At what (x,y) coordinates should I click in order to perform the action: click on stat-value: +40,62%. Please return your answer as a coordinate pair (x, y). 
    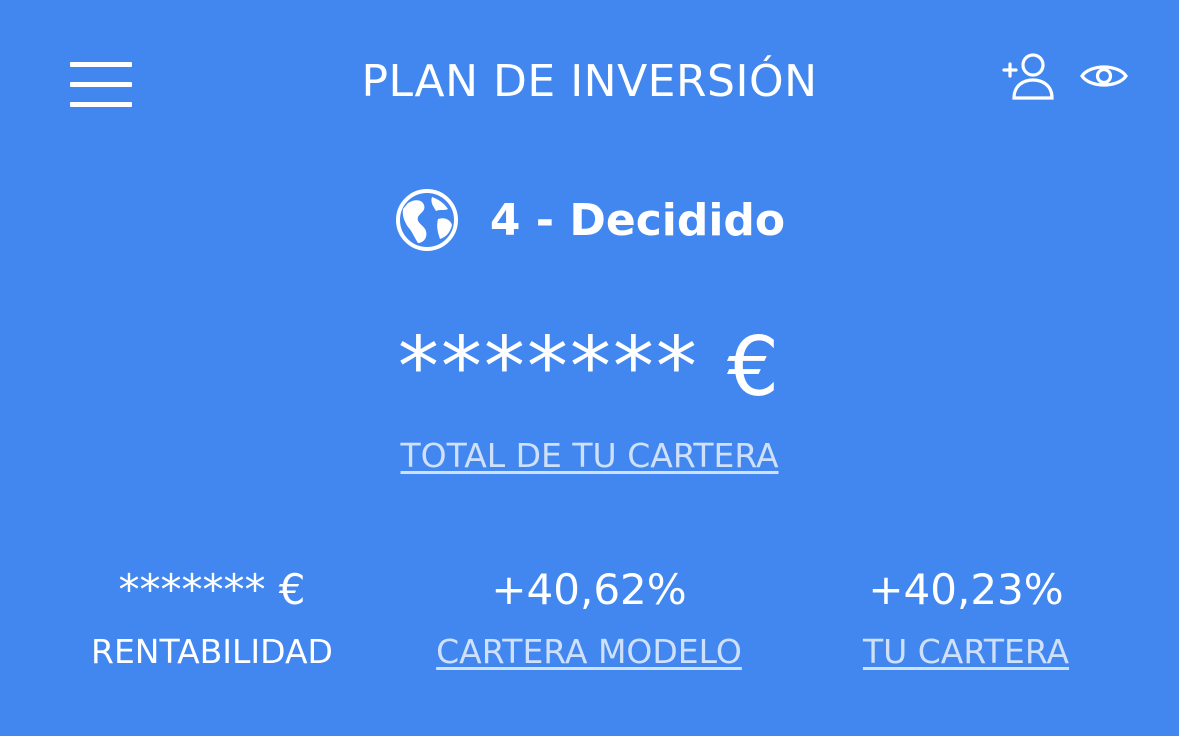
    Looking at the image, I should click on (589, 589).